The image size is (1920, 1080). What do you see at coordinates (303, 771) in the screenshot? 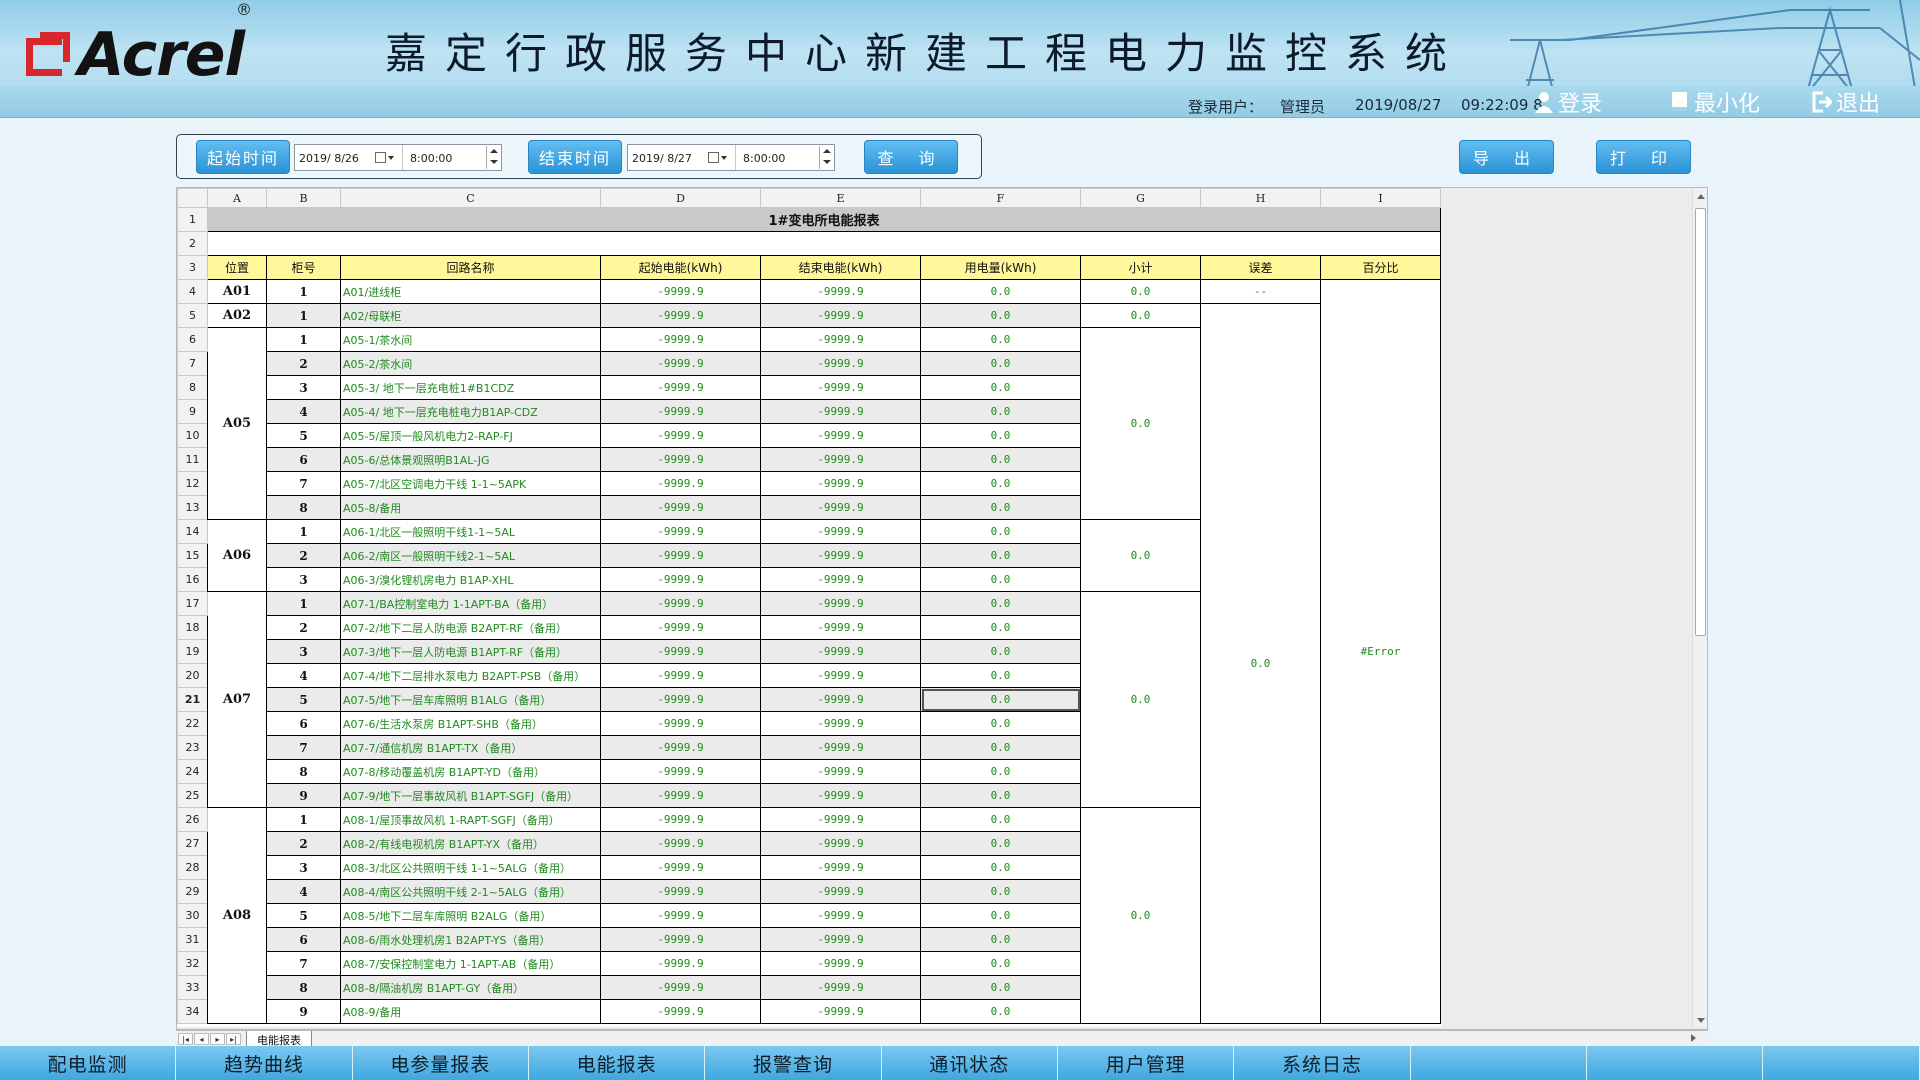
I see `cabinet-no-cell: 8` at bounding box center [303, 771].